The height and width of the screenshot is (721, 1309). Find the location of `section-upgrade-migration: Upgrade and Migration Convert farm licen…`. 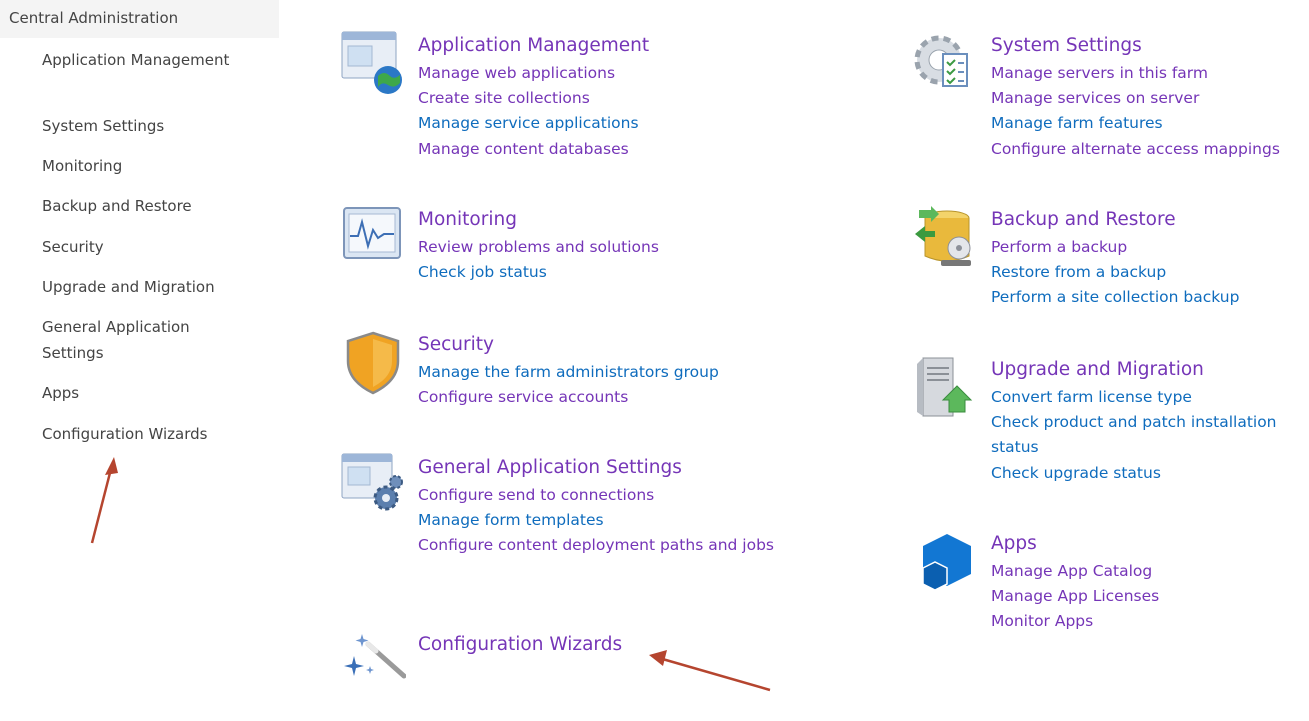

section-upgrade-migration: Upgrade and Migration Convert farm licen… is located at coordinates (1111, 421).